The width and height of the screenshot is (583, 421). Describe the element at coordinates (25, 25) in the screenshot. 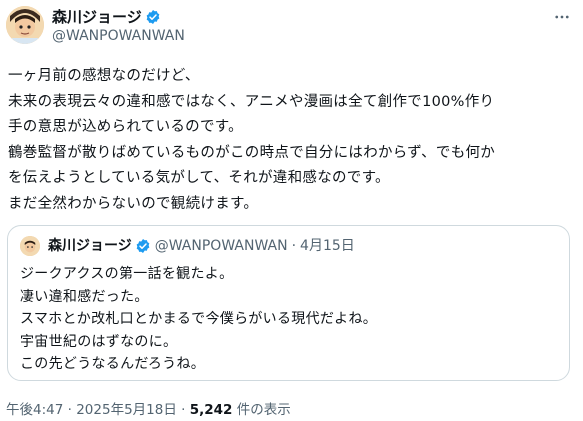

I see `author-avatar` at that location.